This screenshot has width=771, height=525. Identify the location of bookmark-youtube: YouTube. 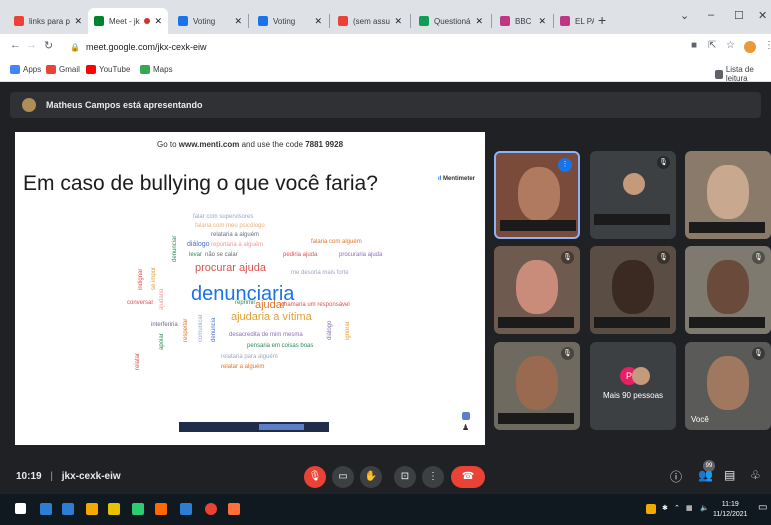
(108, 69).